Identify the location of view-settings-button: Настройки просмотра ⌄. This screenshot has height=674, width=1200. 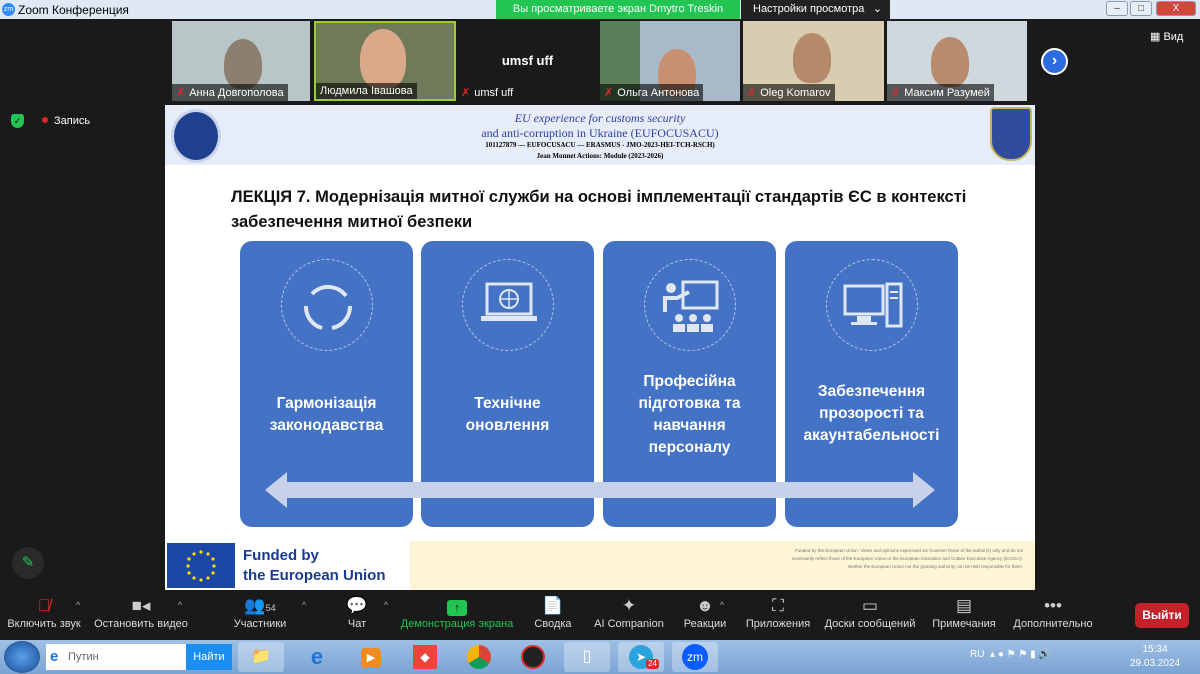
(815, 9).